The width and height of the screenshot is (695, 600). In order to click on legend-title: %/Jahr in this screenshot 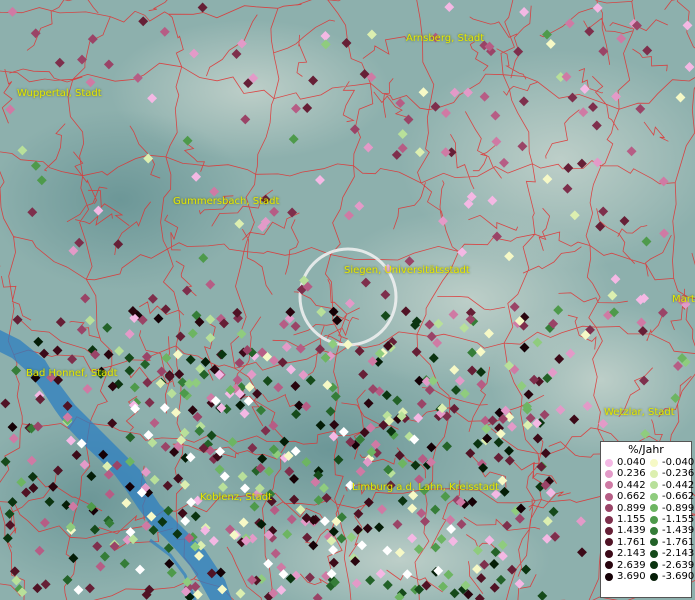, I will do `click(646, 449)`.